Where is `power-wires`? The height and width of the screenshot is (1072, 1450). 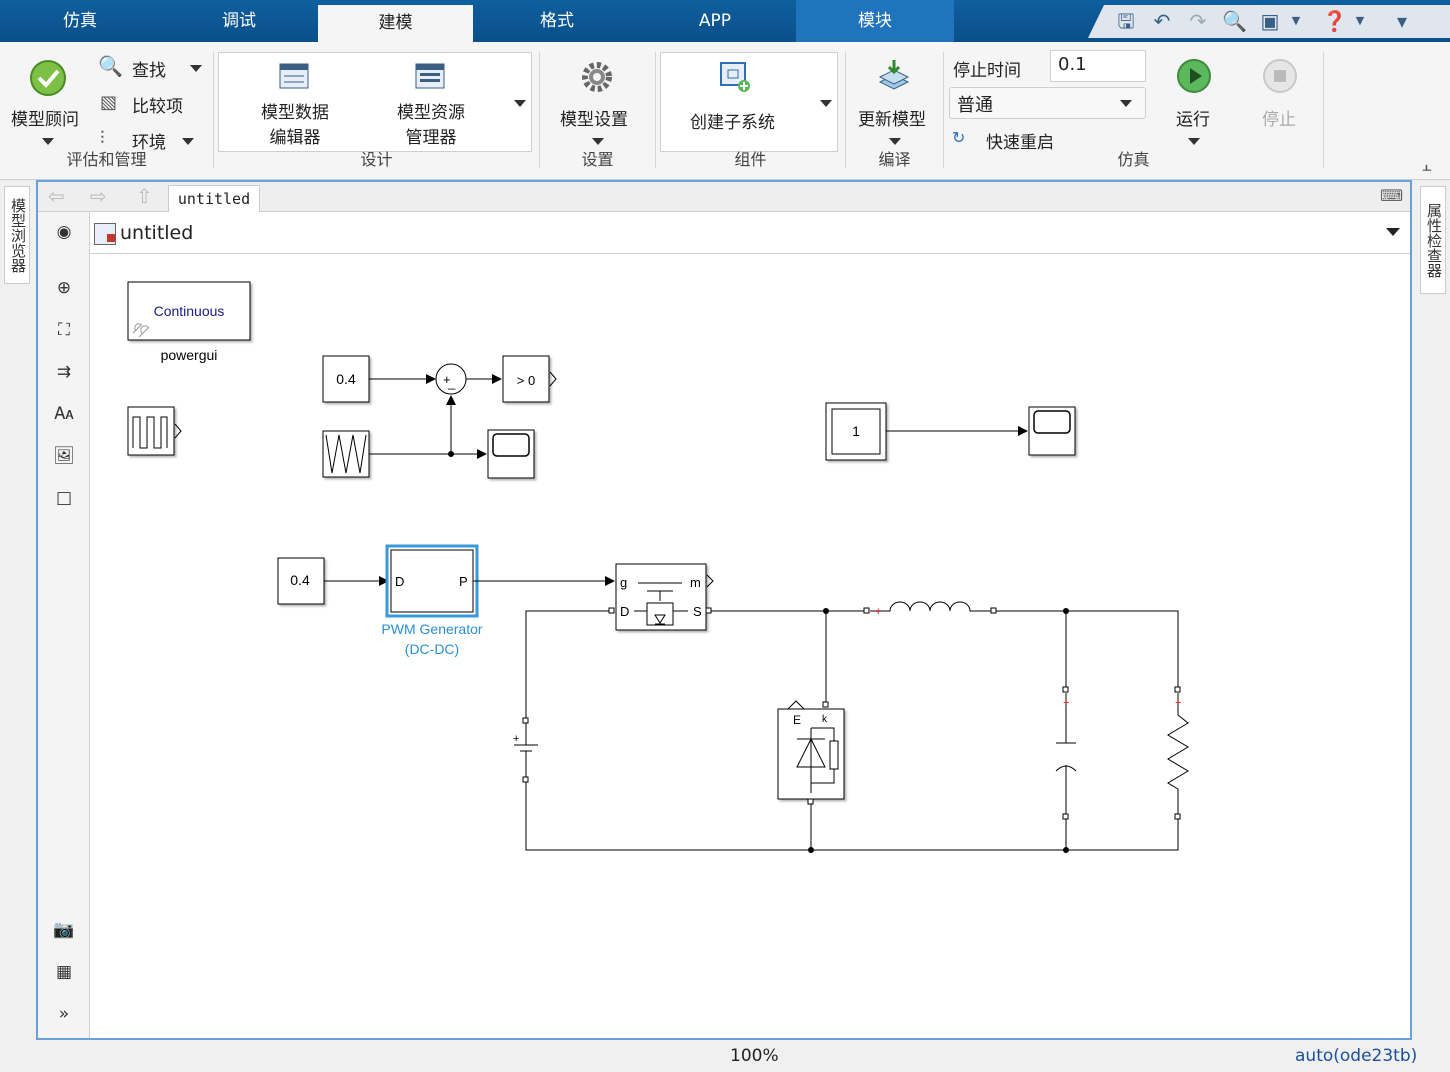 power-wires is located at coordinates (852, 730).